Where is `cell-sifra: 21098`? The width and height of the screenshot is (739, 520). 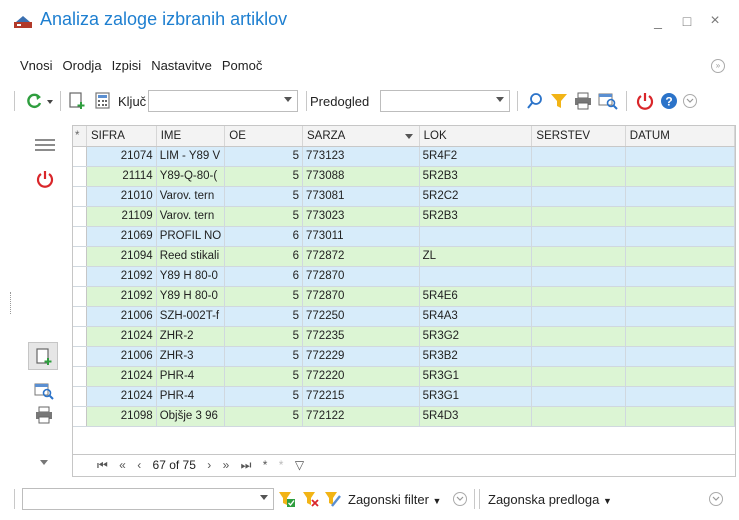 cell-sifra: 21098 is located at coordinates (121, 416).